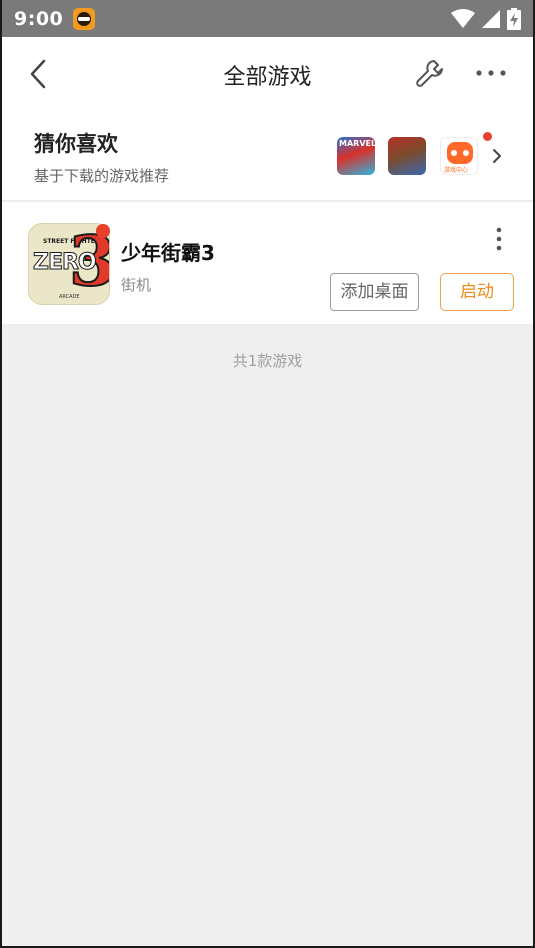 This screenshot has height=948, width=535. What do you see at coordinates (491, 73) in the screenshot?
I see `more-horizontal-icon` at bounding box center [491, 73].